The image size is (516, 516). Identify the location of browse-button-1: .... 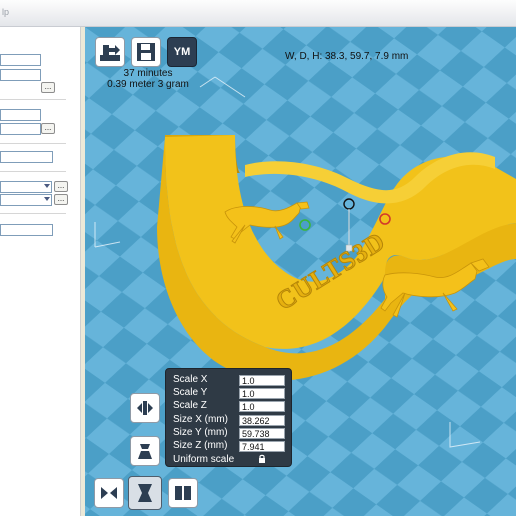
(48, 87).